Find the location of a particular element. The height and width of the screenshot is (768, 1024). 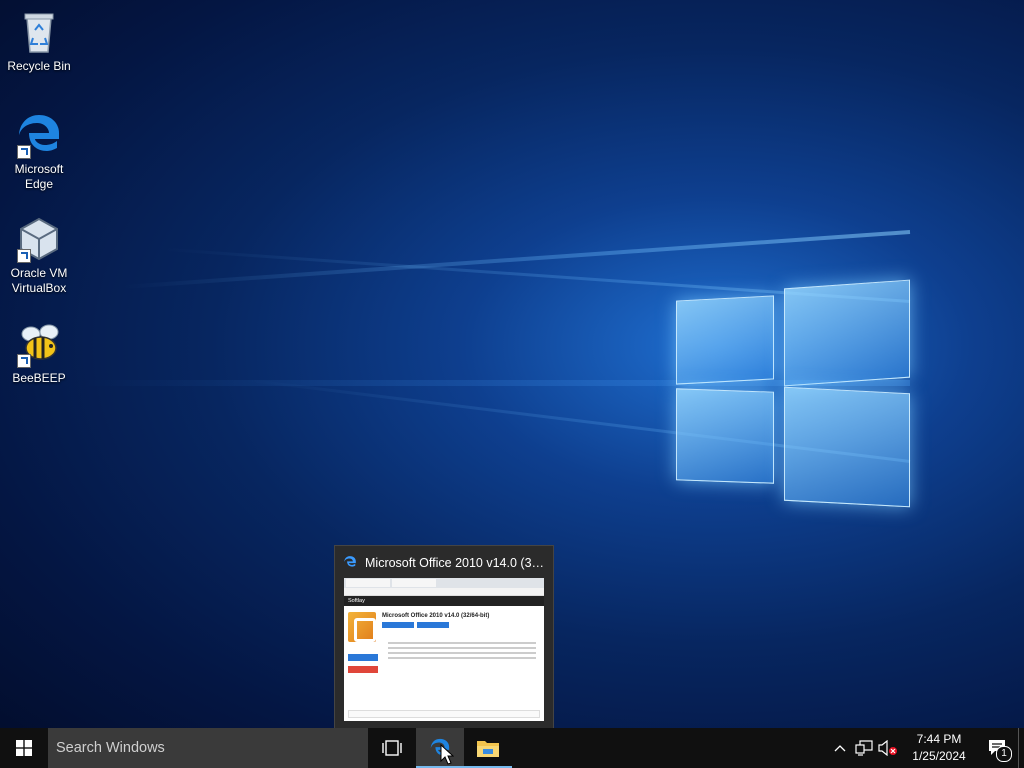

clock: 7:44 PM 1/25/2024 is located at coordinates (939, 748).